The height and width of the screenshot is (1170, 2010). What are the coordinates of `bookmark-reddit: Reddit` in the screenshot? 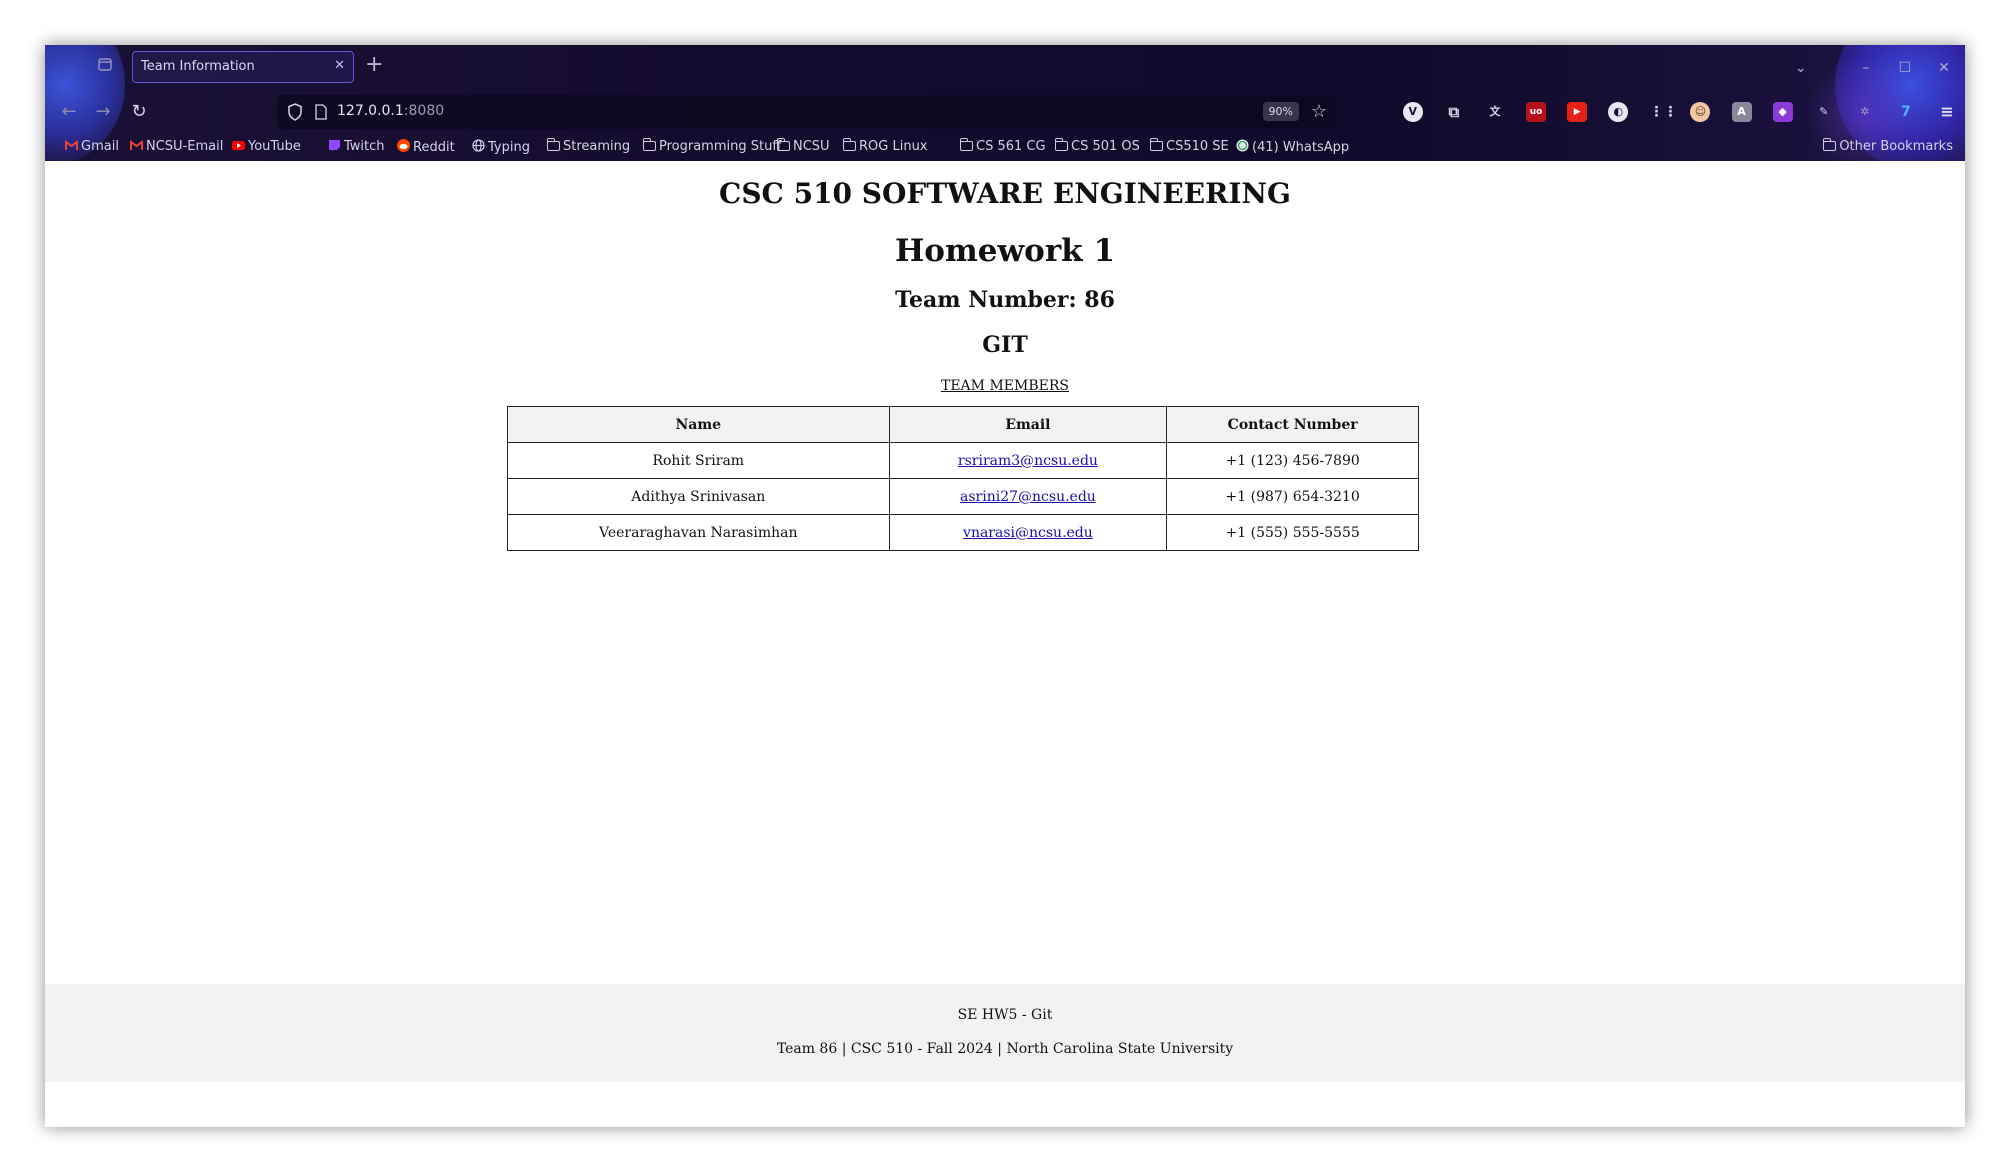 It's located at (426, 148).